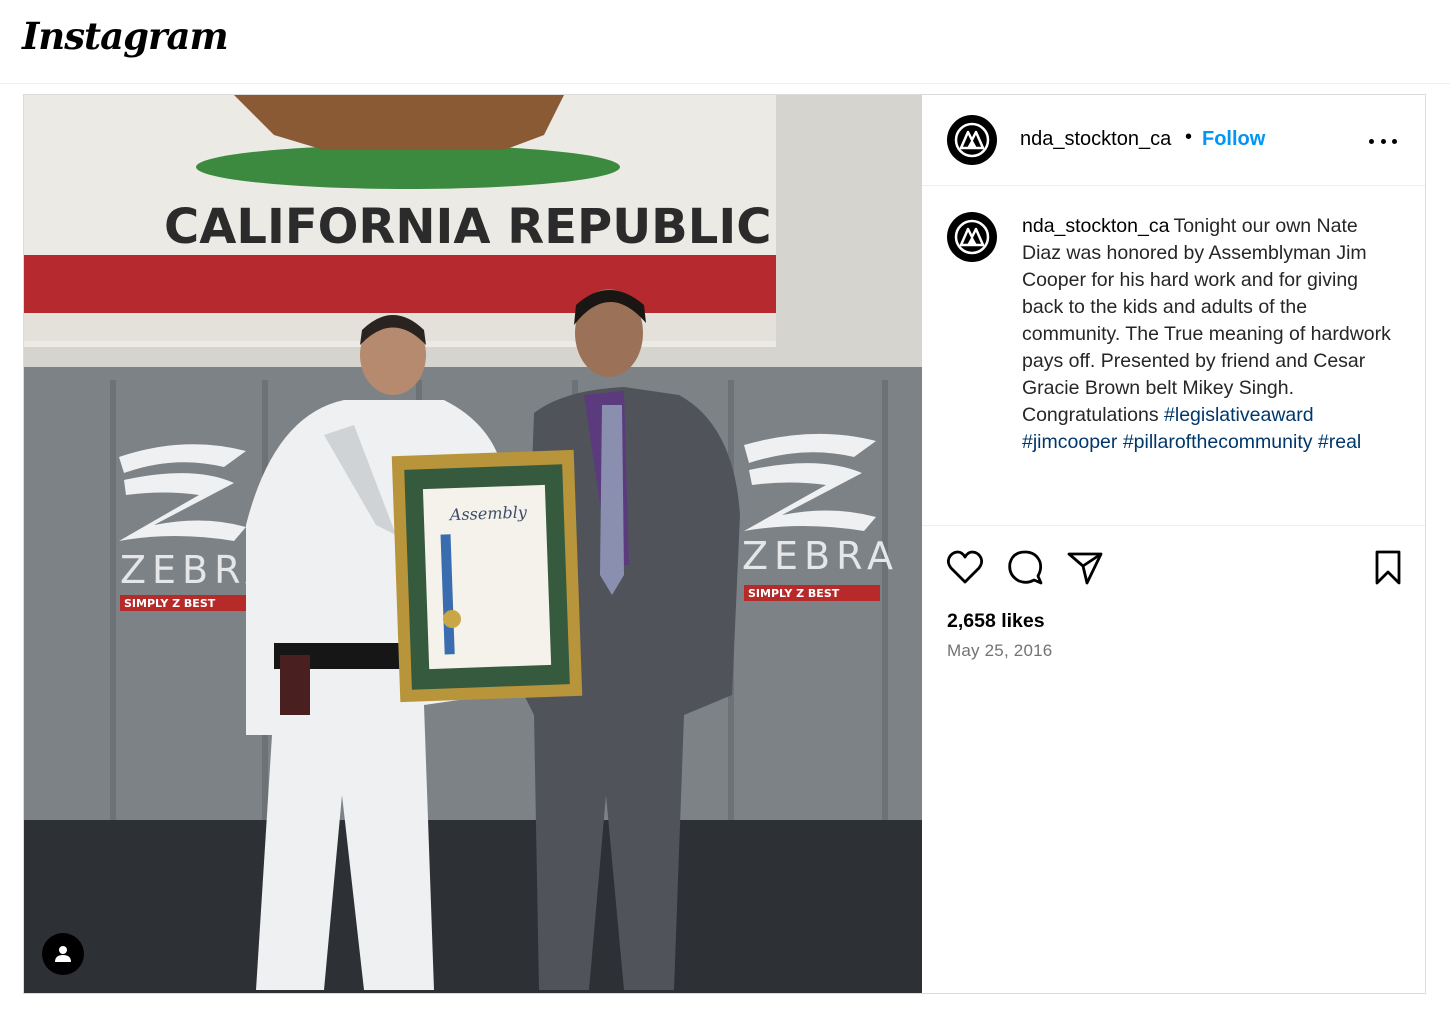 This screenshot has height=1014, width=1450. I want to click on post-username: nda_stockton_ca, so click(1095, 139).